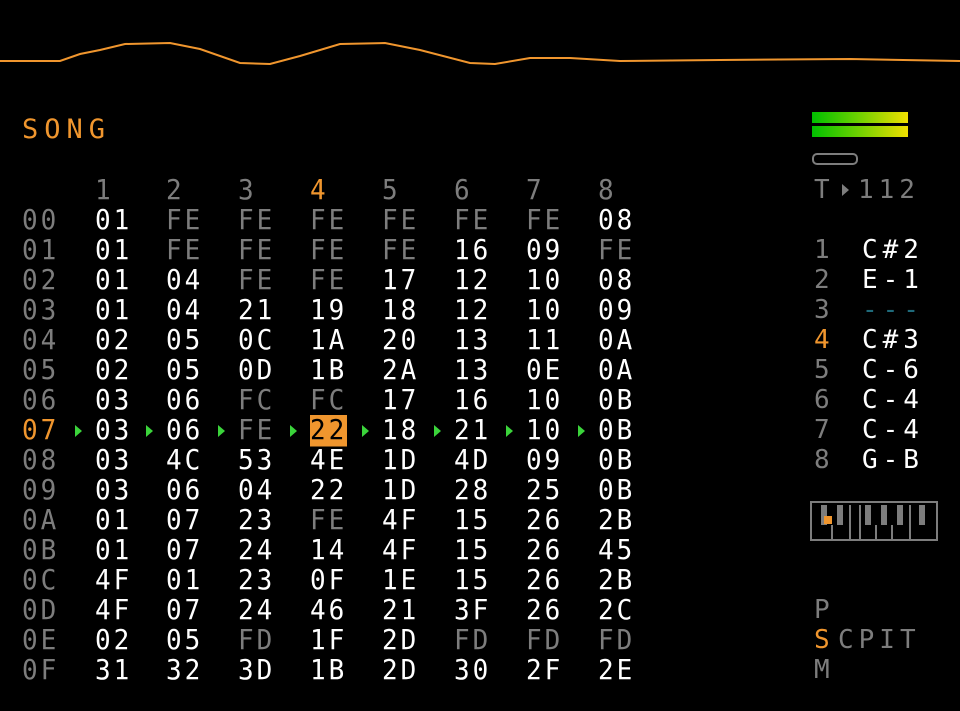  I want to click on chain-cell: 30, so click(472, 671).